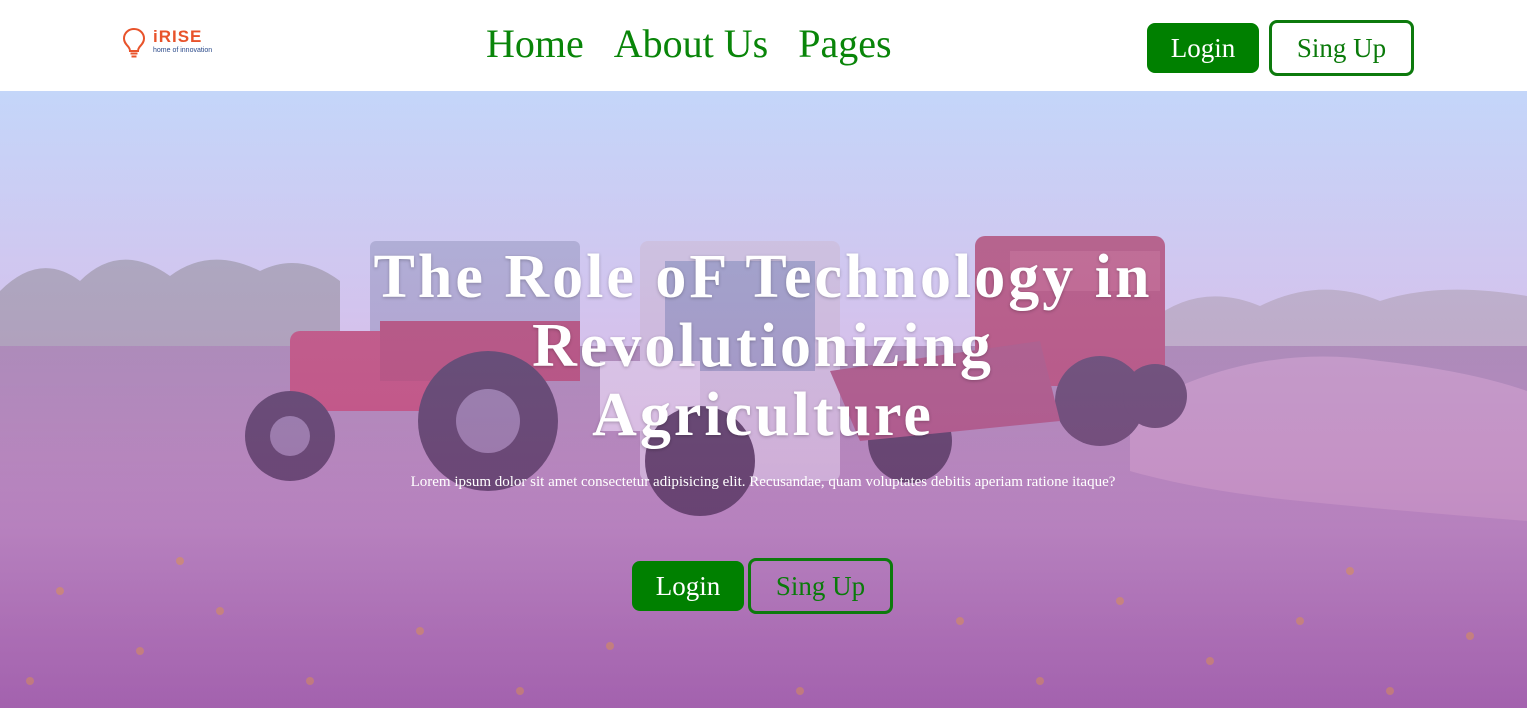  What do you see at coordinates (183, 50) in the screenshot?
I see `brand-tagline: home of innovation` at bounding box center [183, 50].